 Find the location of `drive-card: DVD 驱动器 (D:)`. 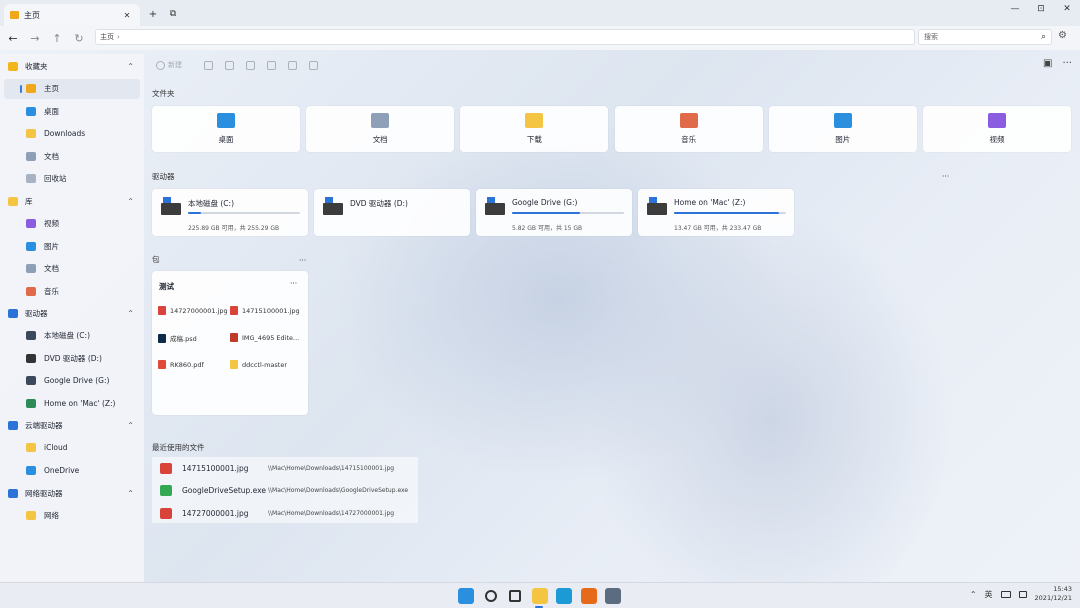

drive-card: DVD 驱动器 (D:) is located at coordinates (392, 212).